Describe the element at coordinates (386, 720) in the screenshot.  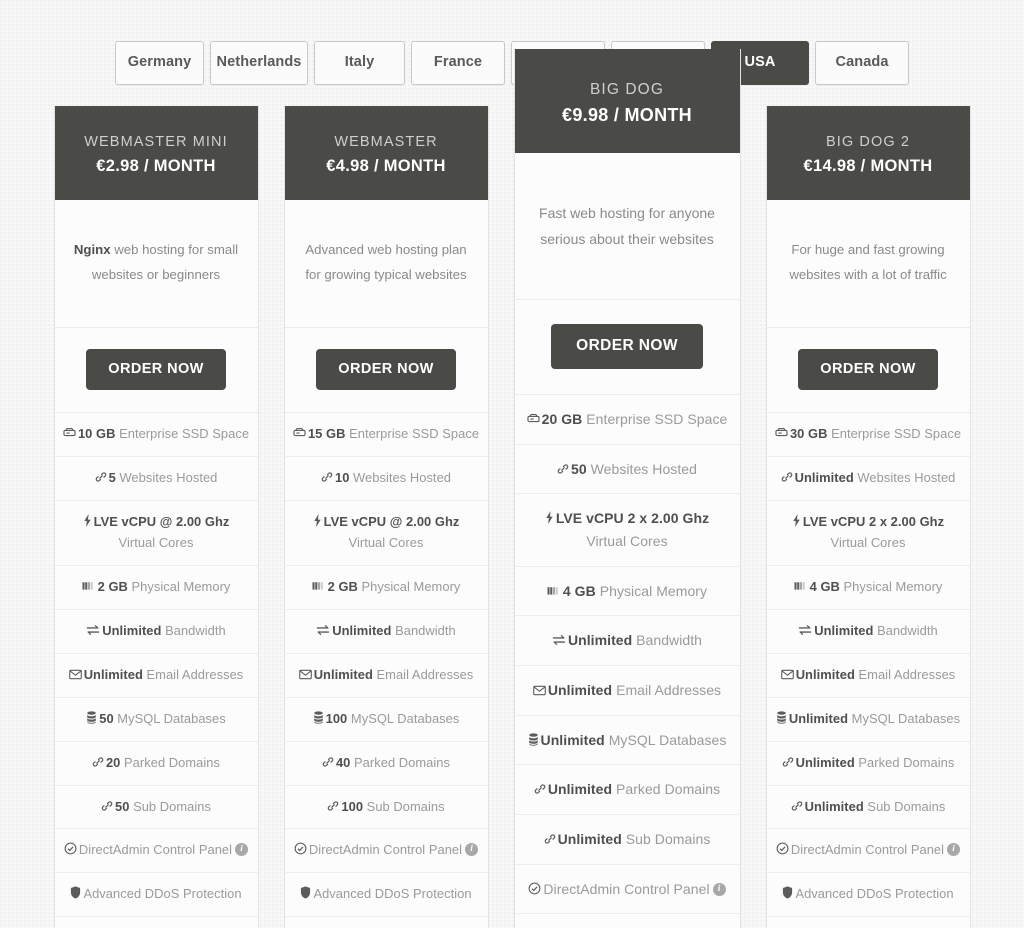
I see `feature-row: 100 MySQL Databases` at that location.